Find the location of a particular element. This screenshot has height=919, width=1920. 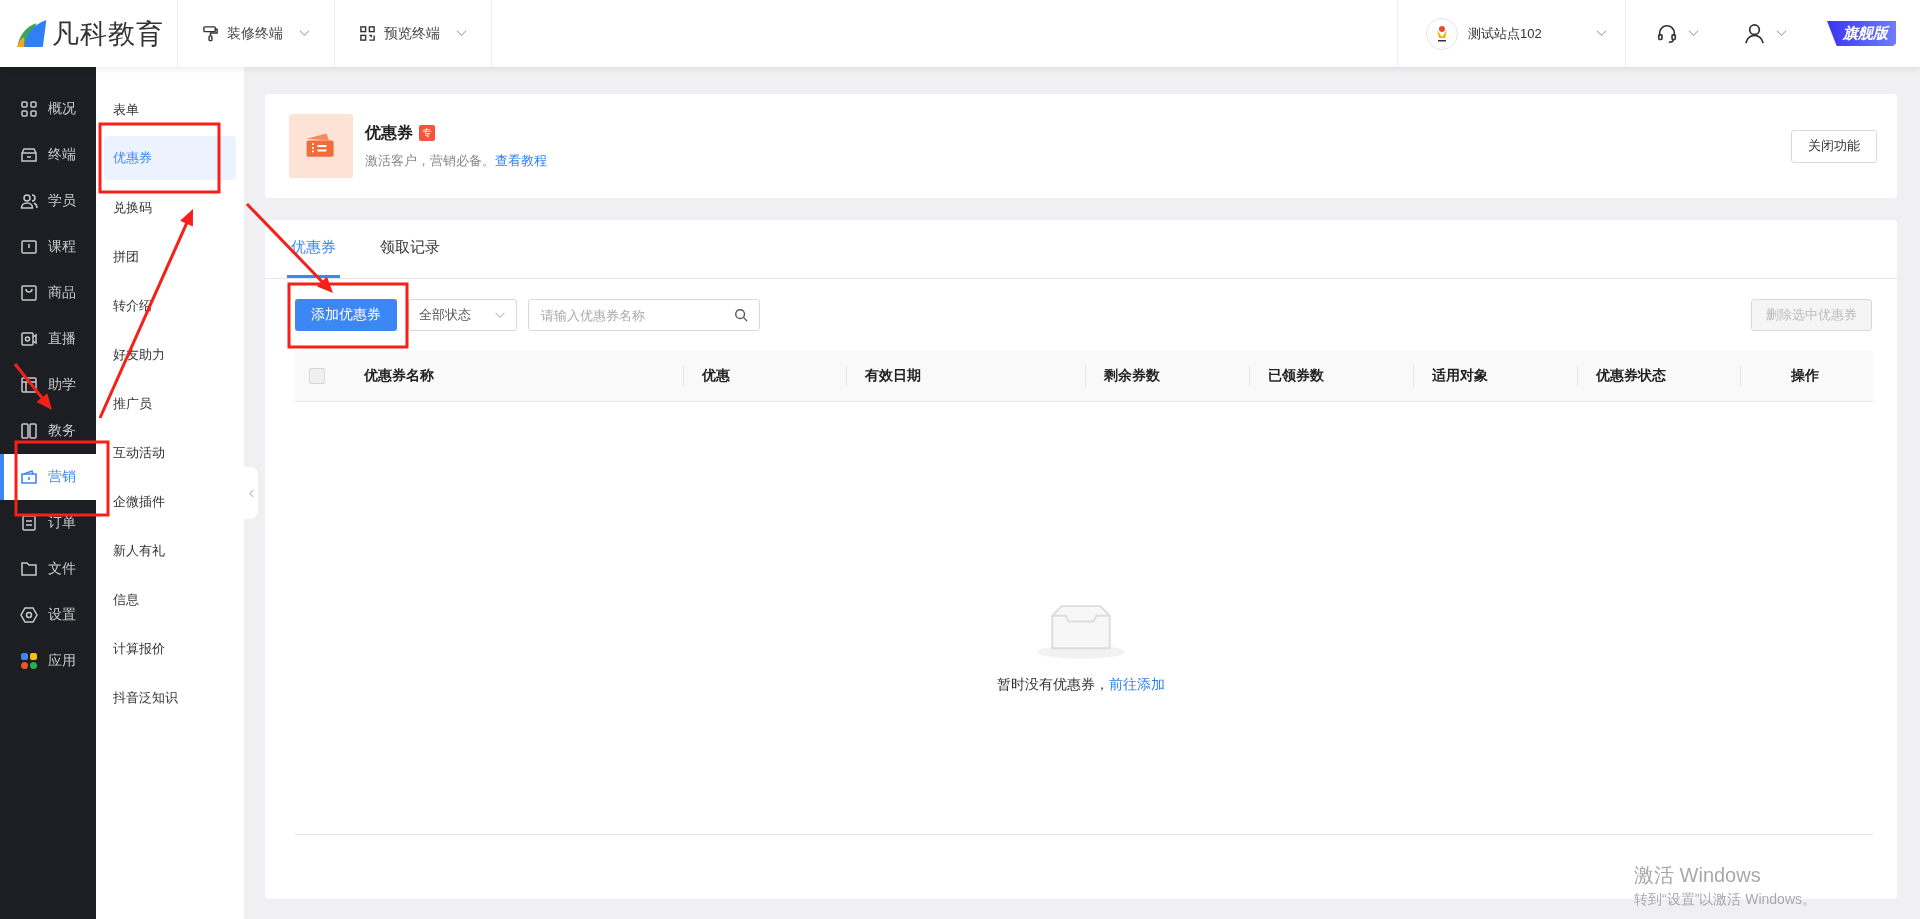

sub-nav-item: 新人有礼 is located at coordinates (170, 550).